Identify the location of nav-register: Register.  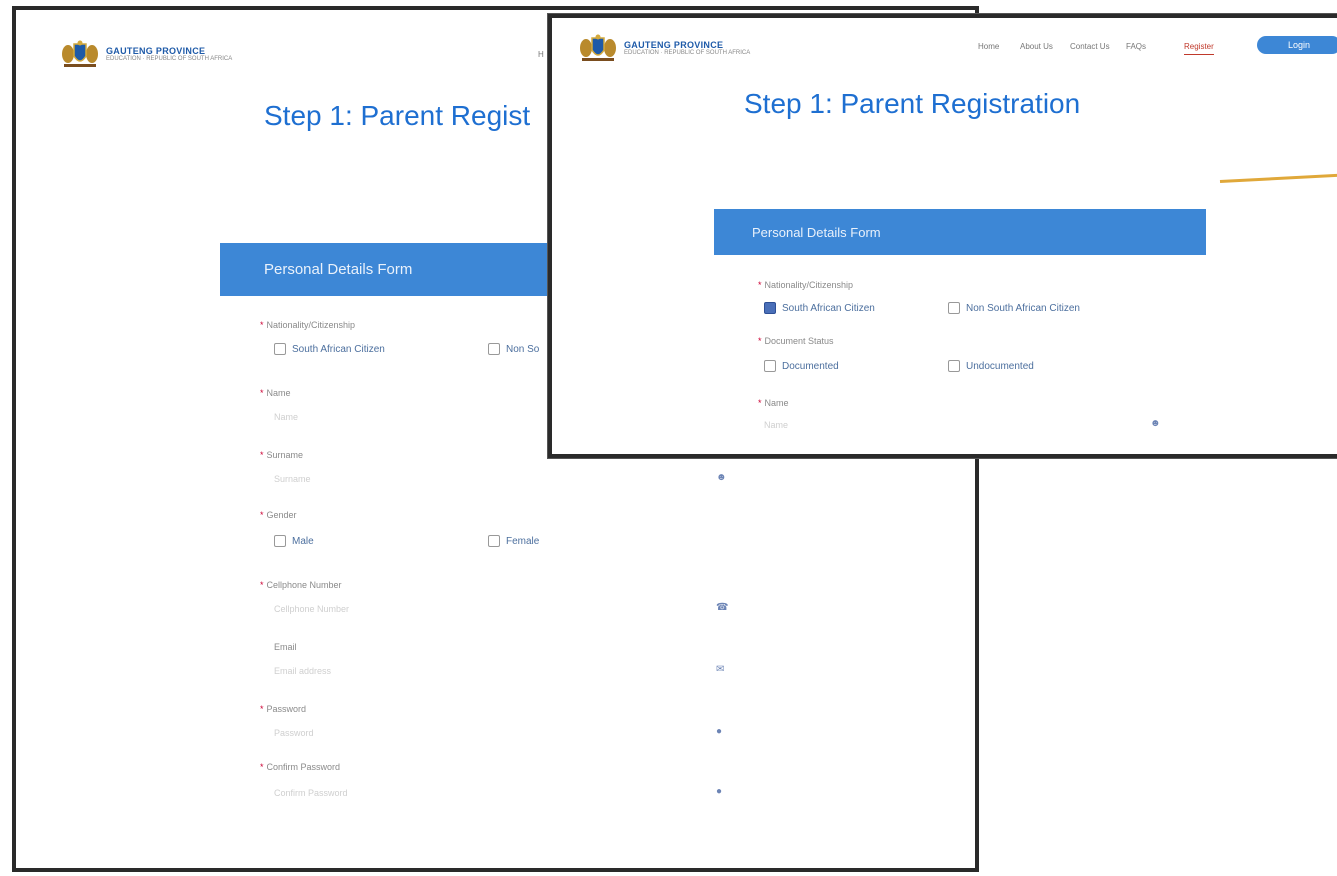
(1199, 48).